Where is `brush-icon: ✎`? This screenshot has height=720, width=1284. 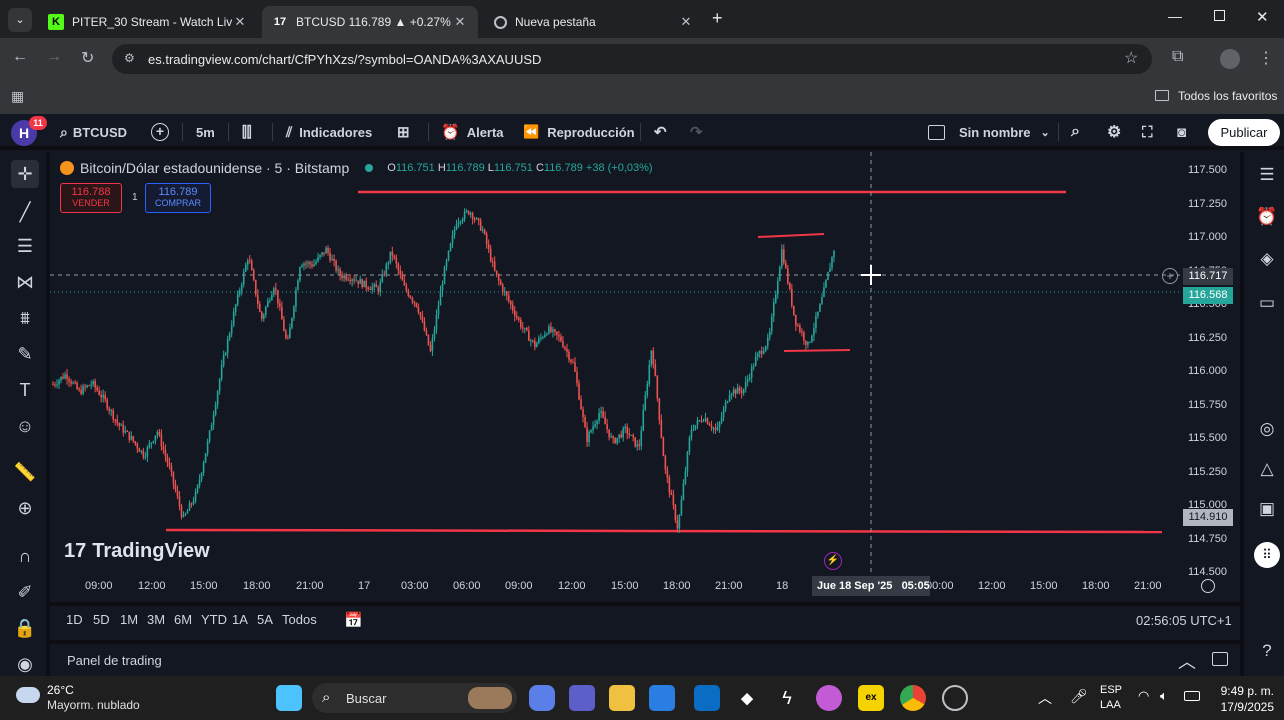 brush-icon: ✎ is located at coordinates (25, 354).